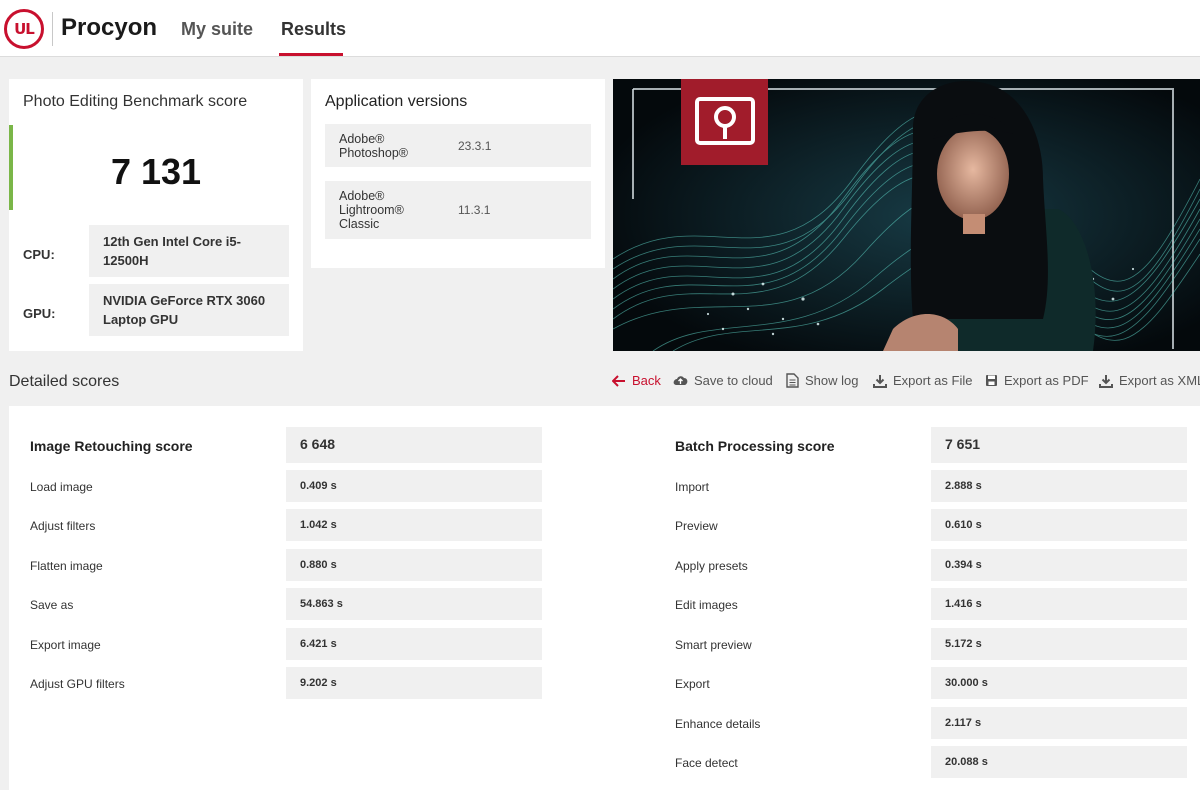 This screenshot has width=1200, height=790. I want to click on list-item-value: 1.042 s, so click(414, 525).